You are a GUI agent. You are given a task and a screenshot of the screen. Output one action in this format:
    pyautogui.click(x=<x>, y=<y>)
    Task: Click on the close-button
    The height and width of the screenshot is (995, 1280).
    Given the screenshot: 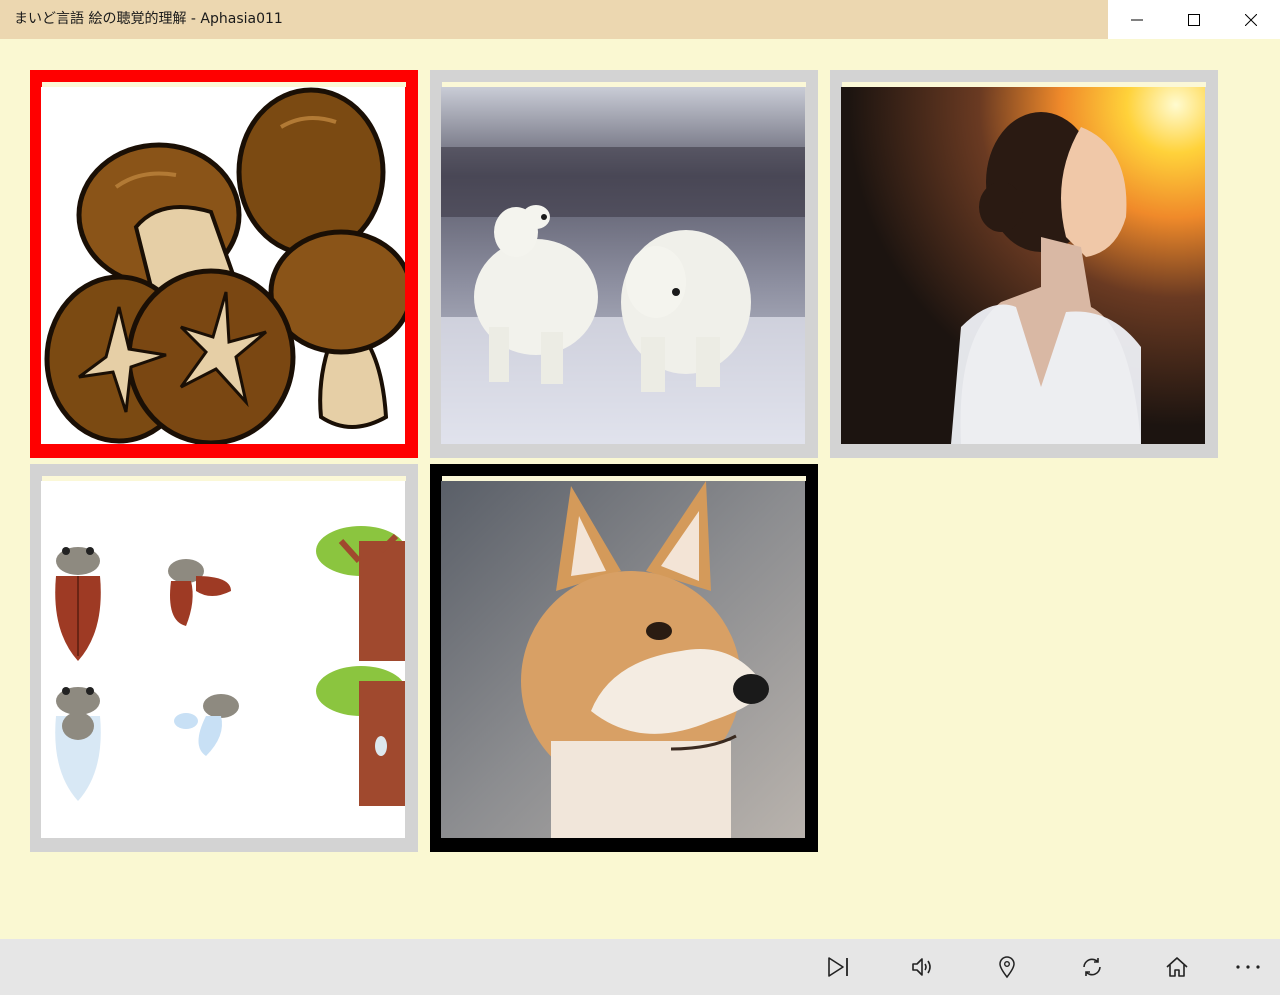 What is the action you would take?
    pyautogui.click(x=1250, y=19)
    